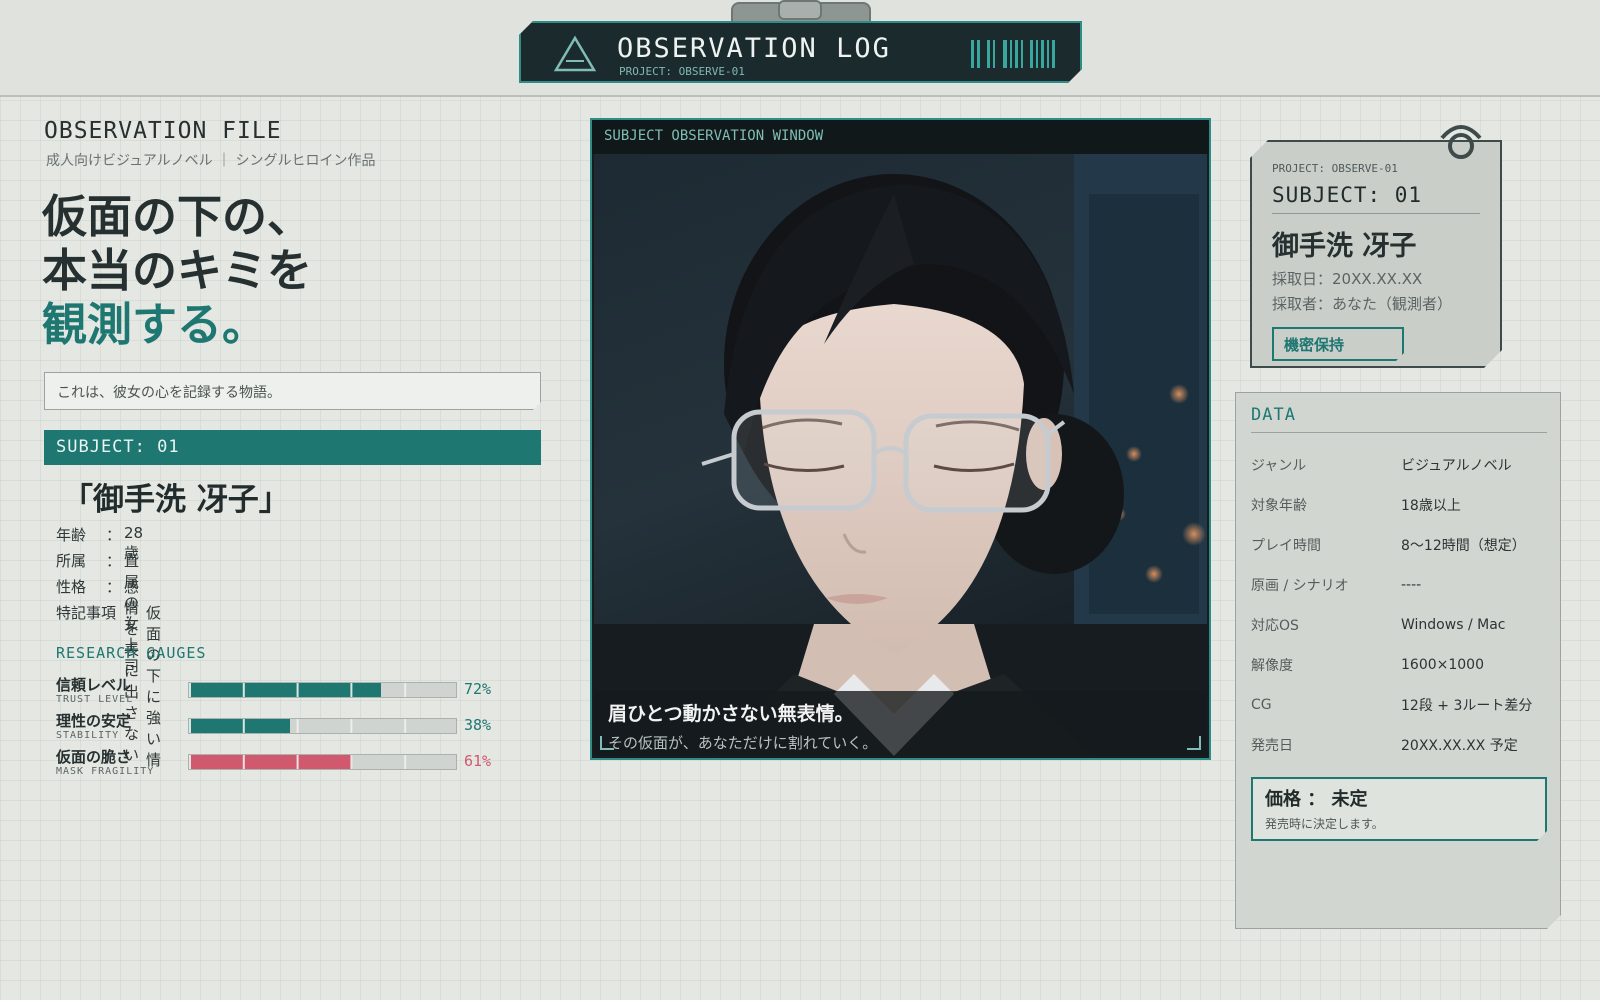 Image resolution: width=1600 pixels, height=1000 pixels. Describe the element at coordinates (1467, 706) in the screenshot. I see `data-value: 12段 + 3ルート差分` at that location.